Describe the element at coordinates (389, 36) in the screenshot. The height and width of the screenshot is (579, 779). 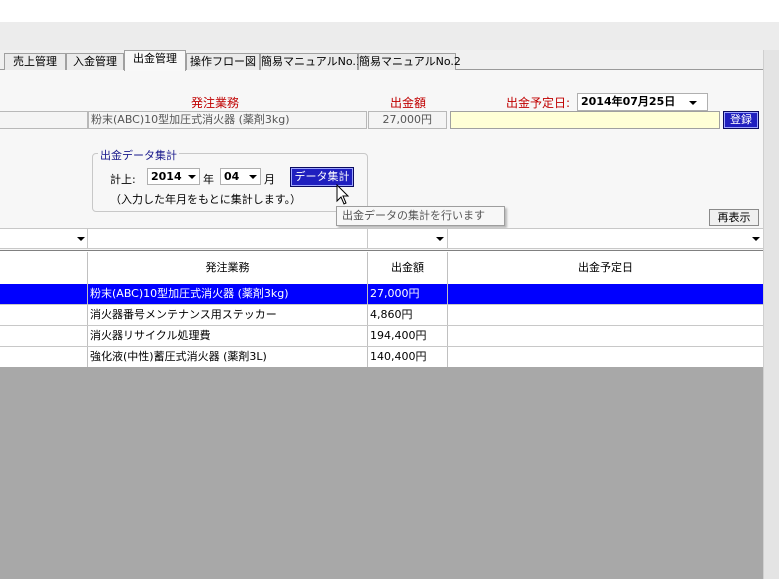
I see `window-header-area` at that location.